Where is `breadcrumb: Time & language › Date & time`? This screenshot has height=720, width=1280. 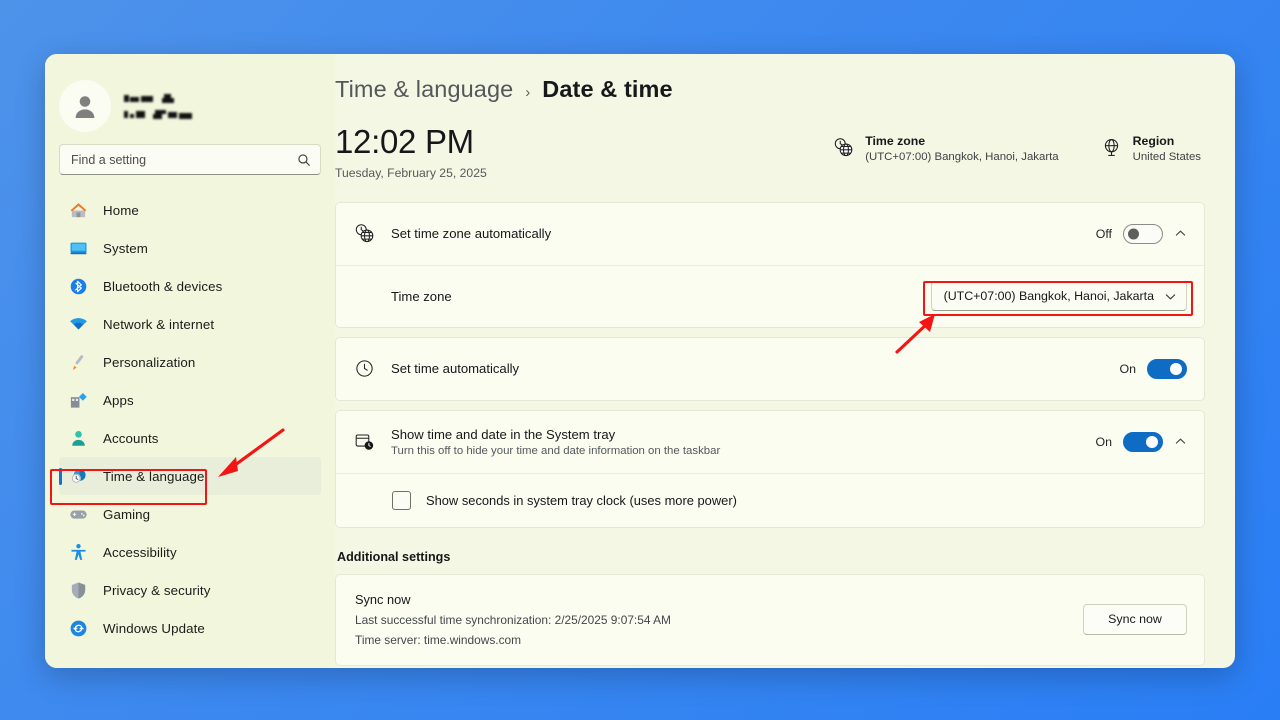
breadcrumb: Time & language › Date & time is located at coordinates (770, 89).